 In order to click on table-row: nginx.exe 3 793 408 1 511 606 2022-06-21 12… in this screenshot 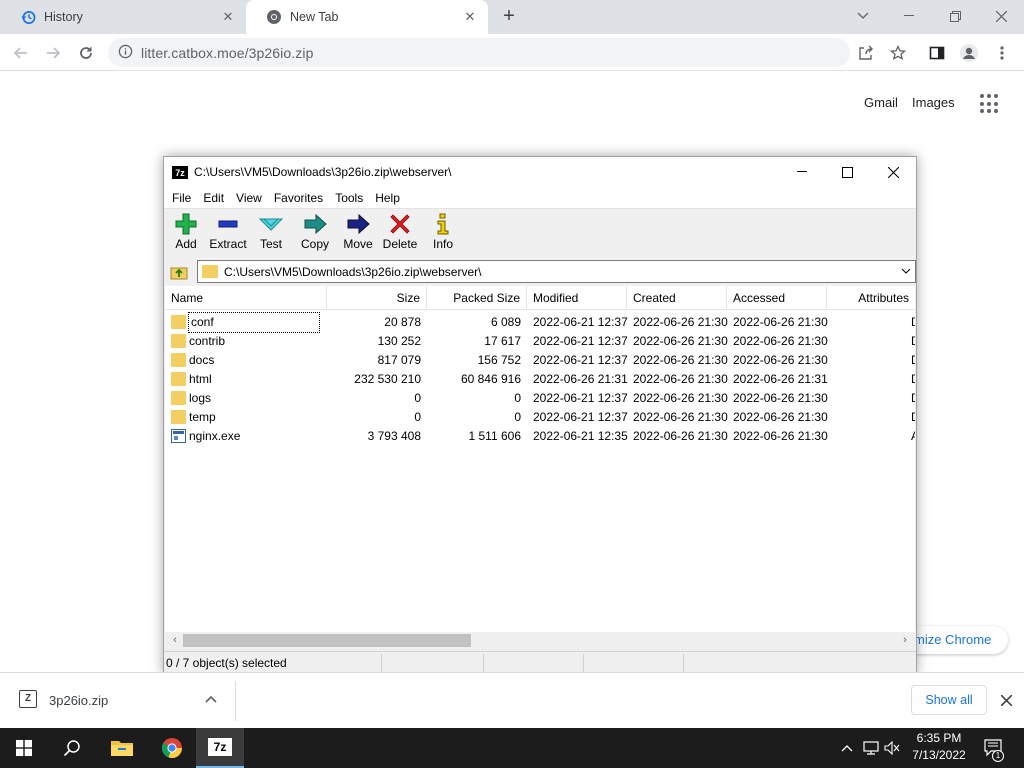, I will do `click(540, 436)`.